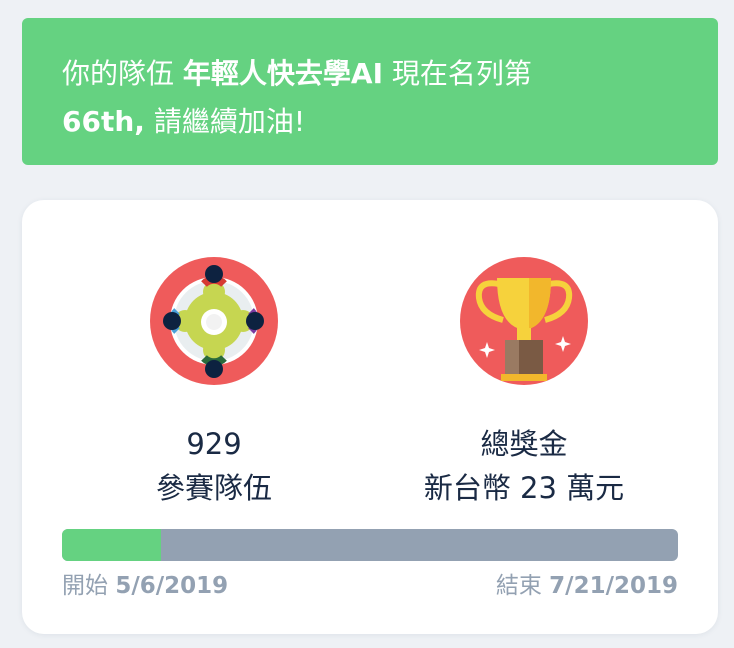 This screenshot has height=648, width=734. I want to click on start-date-value: 5/6/2019, so click(172, 586).